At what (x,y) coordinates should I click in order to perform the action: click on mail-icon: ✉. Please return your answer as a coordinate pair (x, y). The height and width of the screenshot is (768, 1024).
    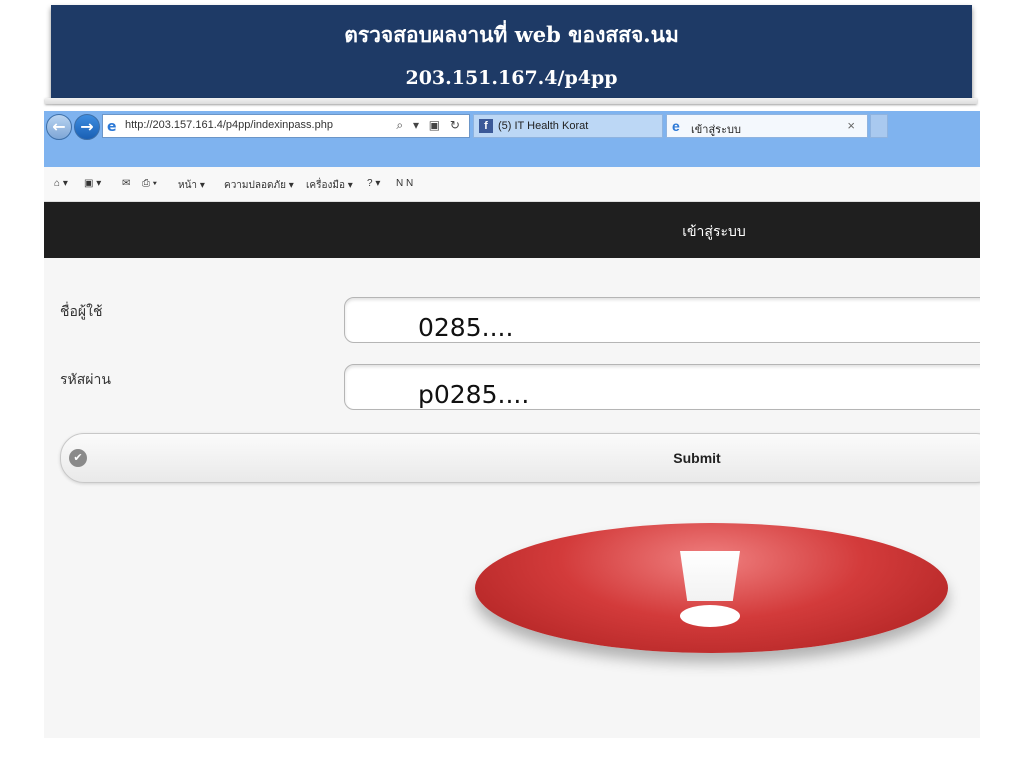
    Looking at the image, I should click on (126, 183).